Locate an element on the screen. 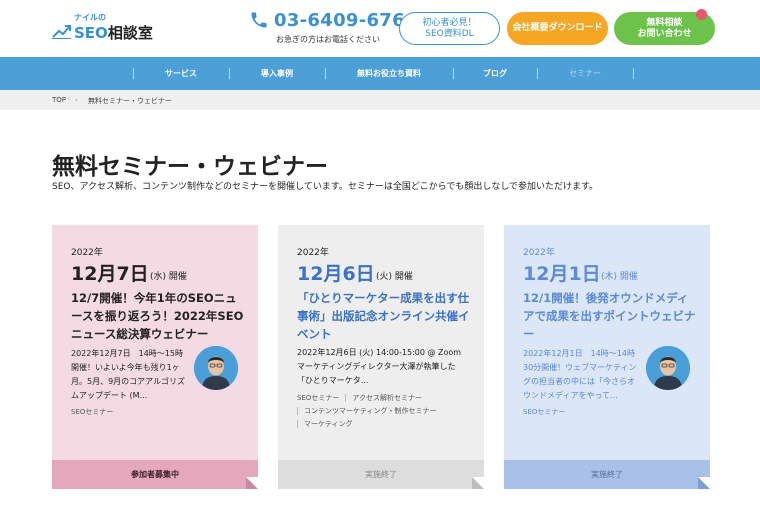  logo-seo-text: SEO is located at coordinates (91, 33).